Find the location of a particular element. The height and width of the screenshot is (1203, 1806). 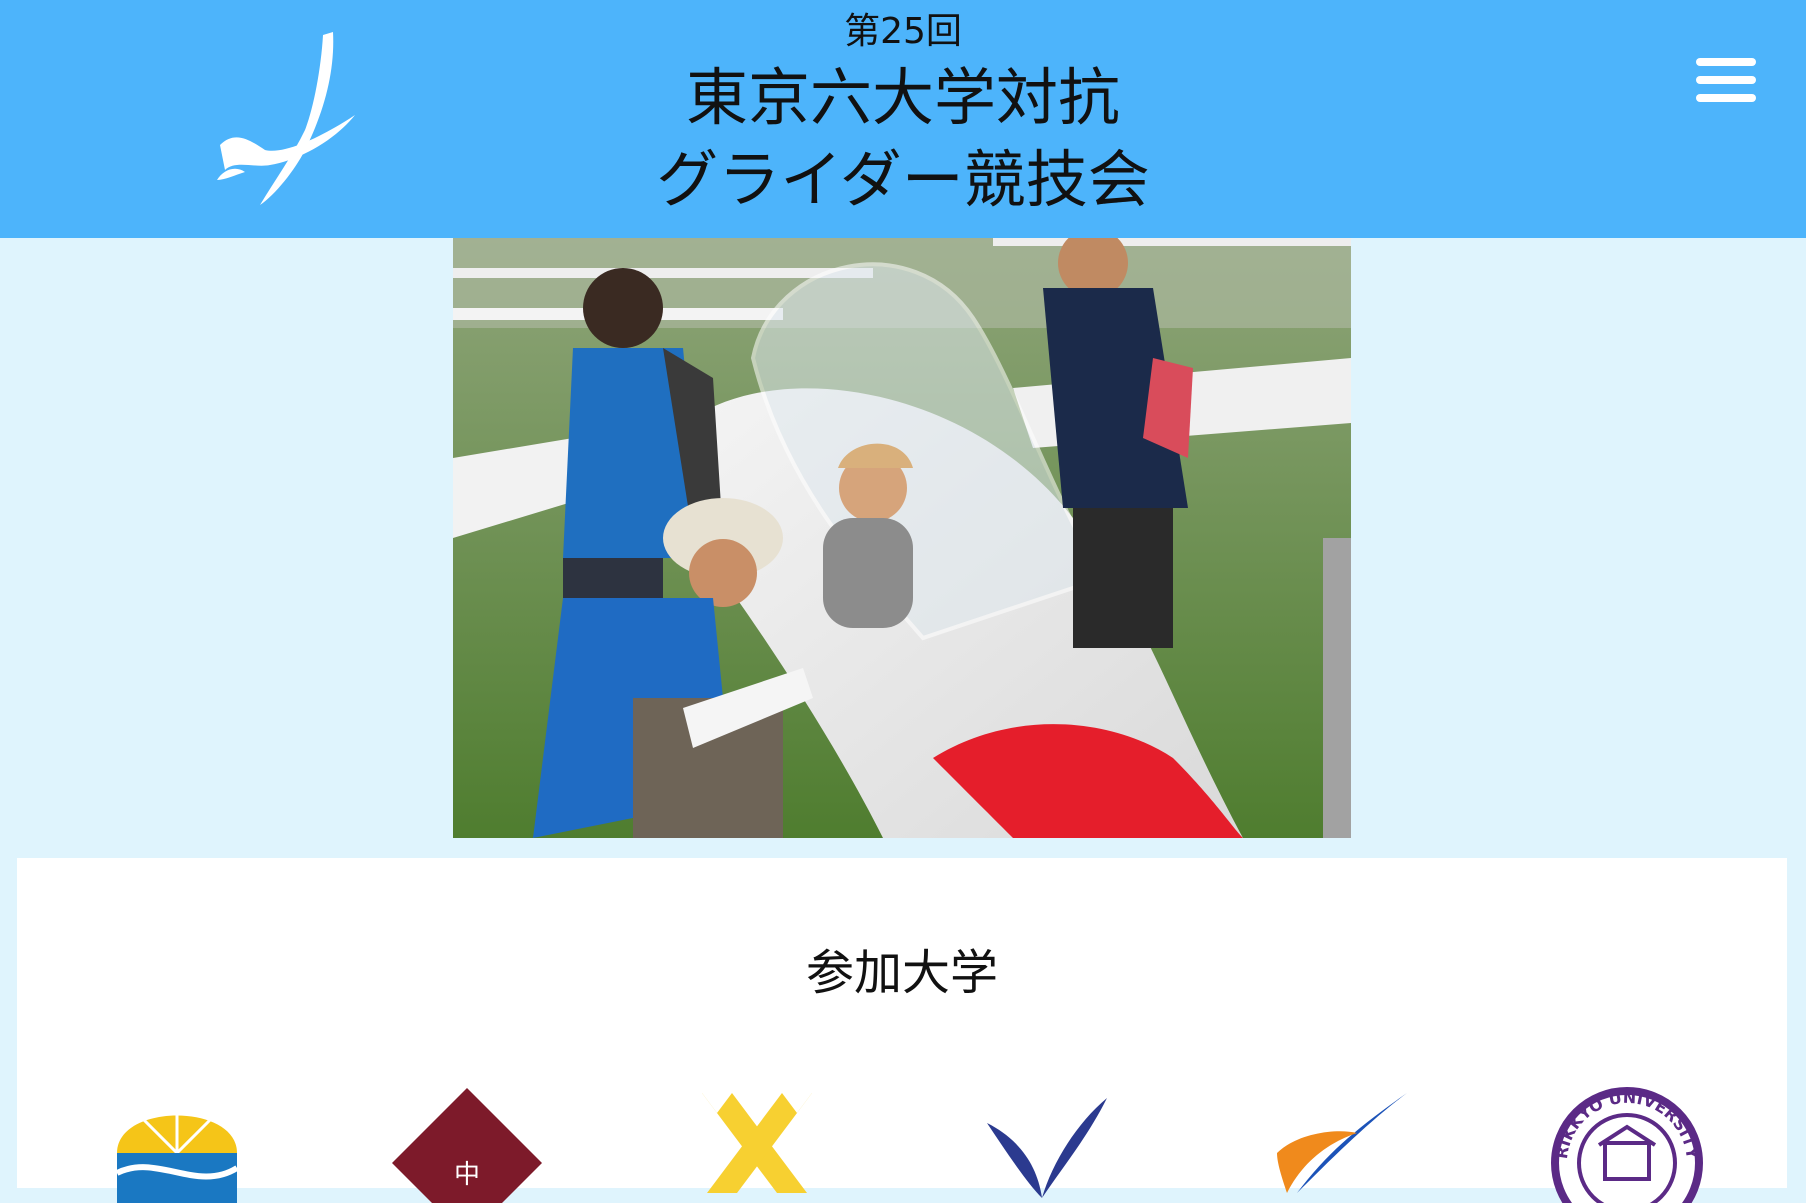

university-ginkgo-logo-icon is located at coordinates (177, 1143).